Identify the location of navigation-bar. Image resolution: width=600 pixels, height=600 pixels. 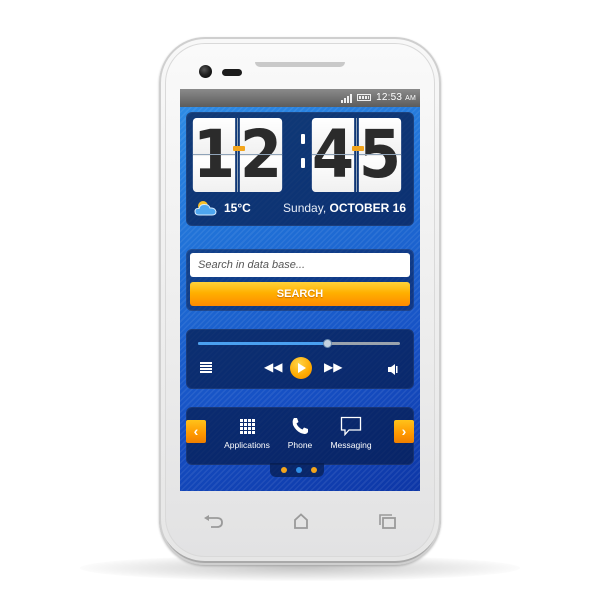
(300, 522).